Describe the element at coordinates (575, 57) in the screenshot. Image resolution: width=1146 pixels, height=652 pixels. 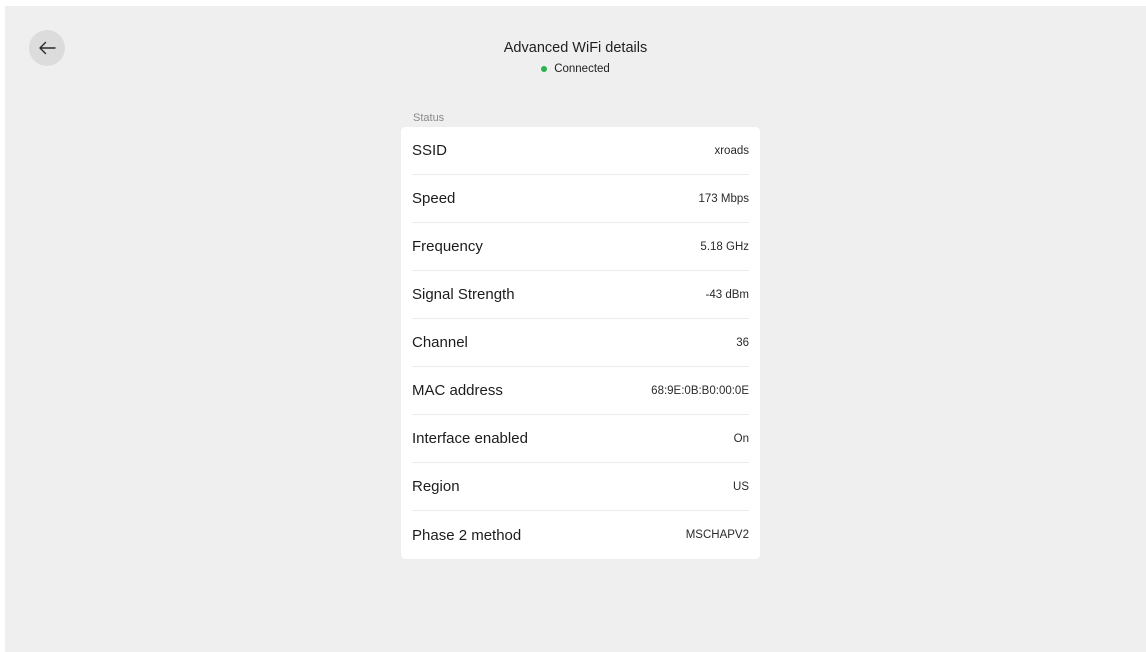
I see `header: Advanced WiFi details Connected` at that location.